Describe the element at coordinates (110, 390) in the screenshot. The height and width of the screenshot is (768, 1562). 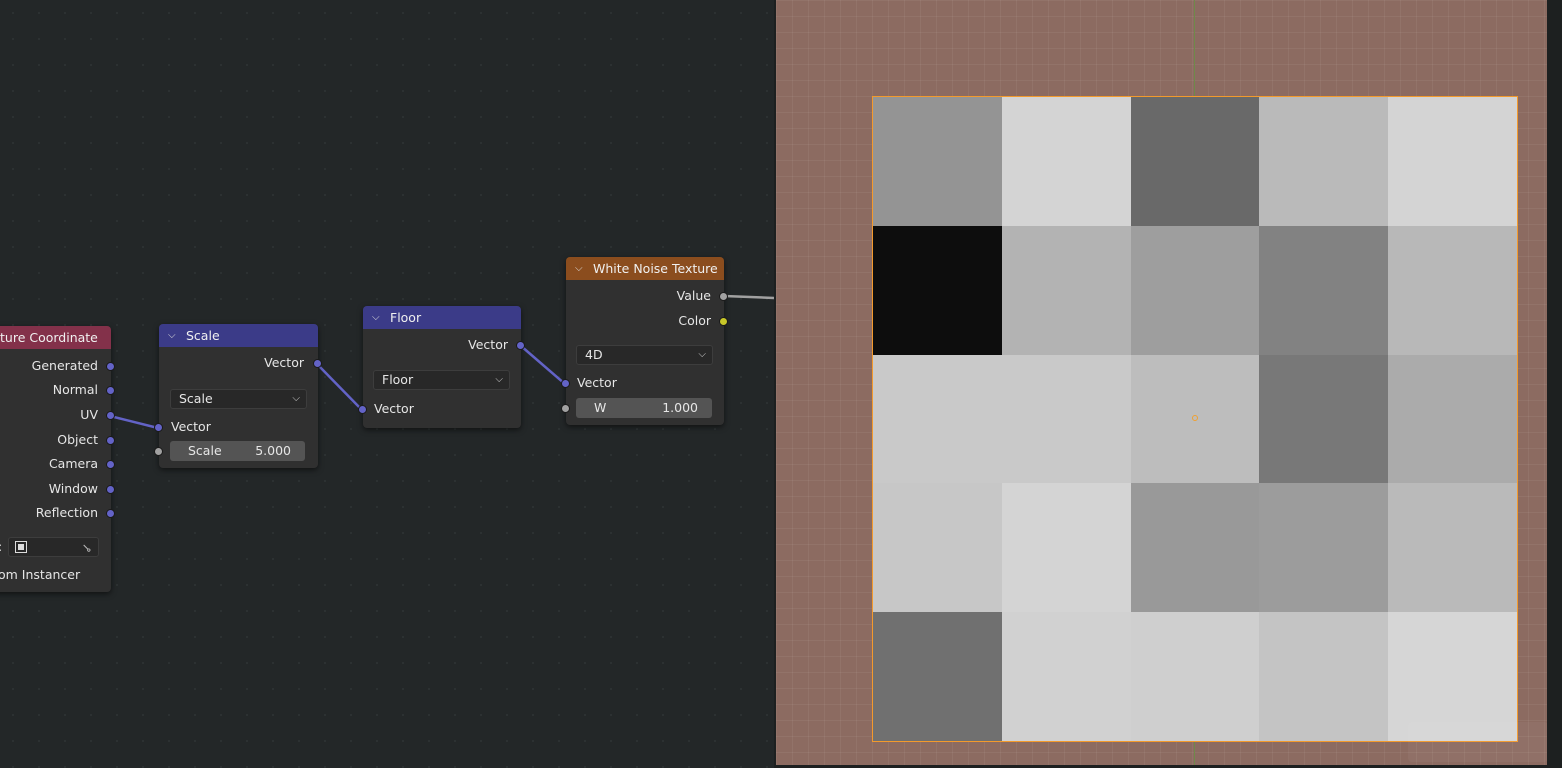
I see `socket-normal` at that location.